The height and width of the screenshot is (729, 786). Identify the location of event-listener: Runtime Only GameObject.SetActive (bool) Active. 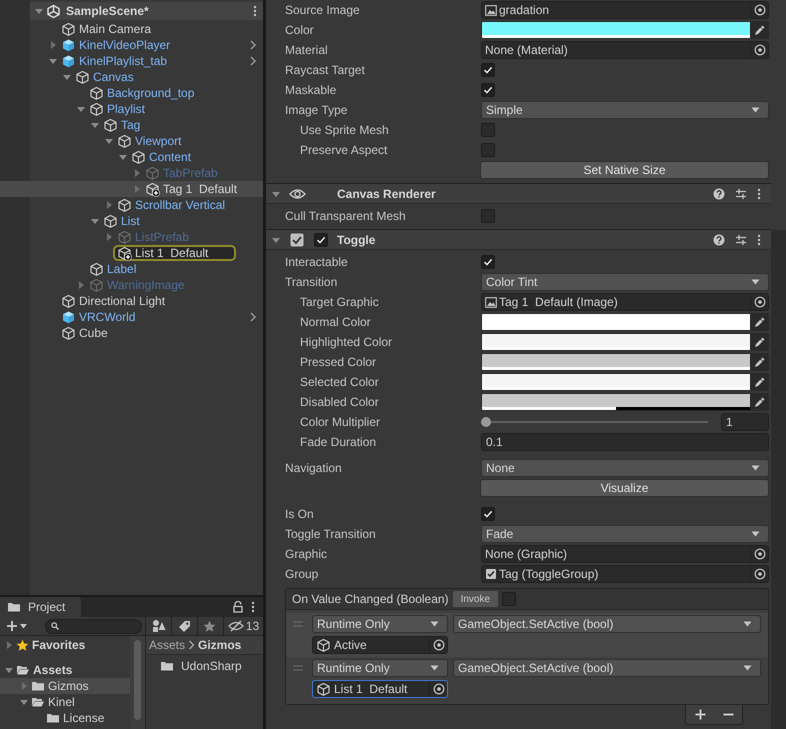
(527, 635).